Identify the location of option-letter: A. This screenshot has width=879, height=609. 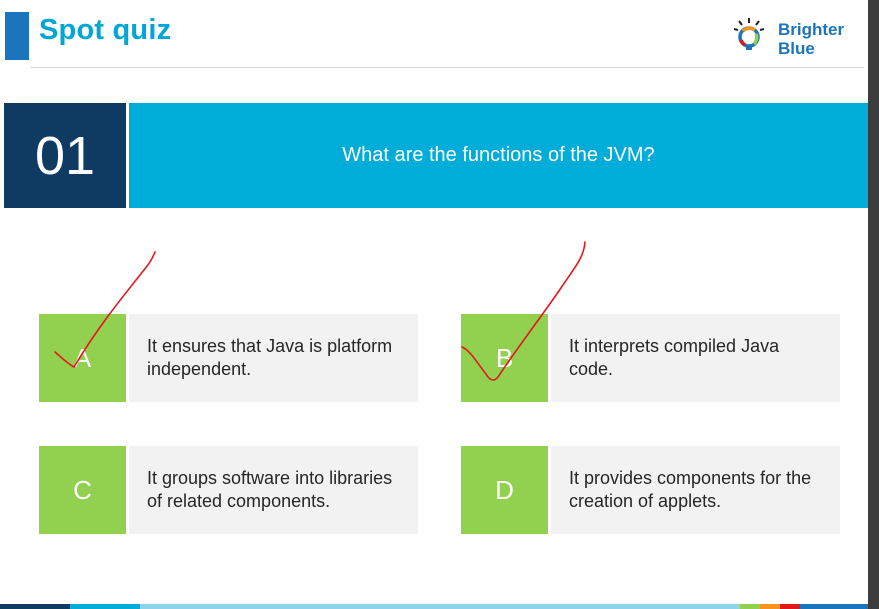
(82, 358).